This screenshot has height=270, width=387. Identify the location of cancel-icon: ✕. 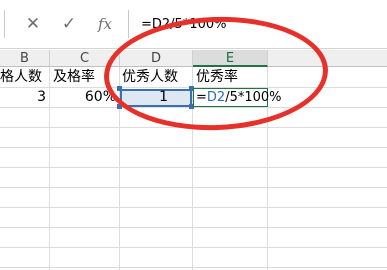
(33, 24).